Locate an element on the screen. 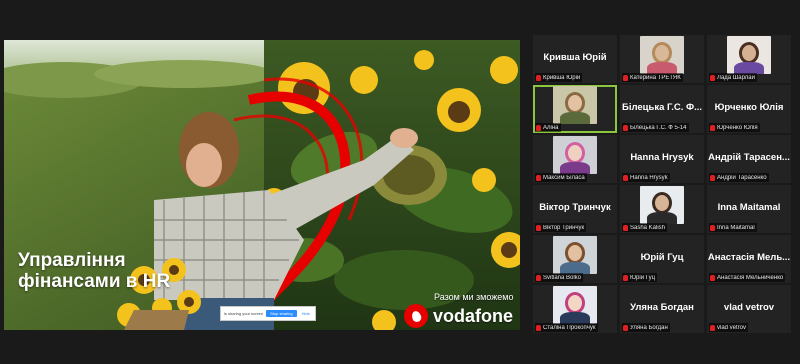 The width and height of the screenshot is (800, 364). participant-caption-text: Сталіна Прокопчук is located at coordinates (569, 327).